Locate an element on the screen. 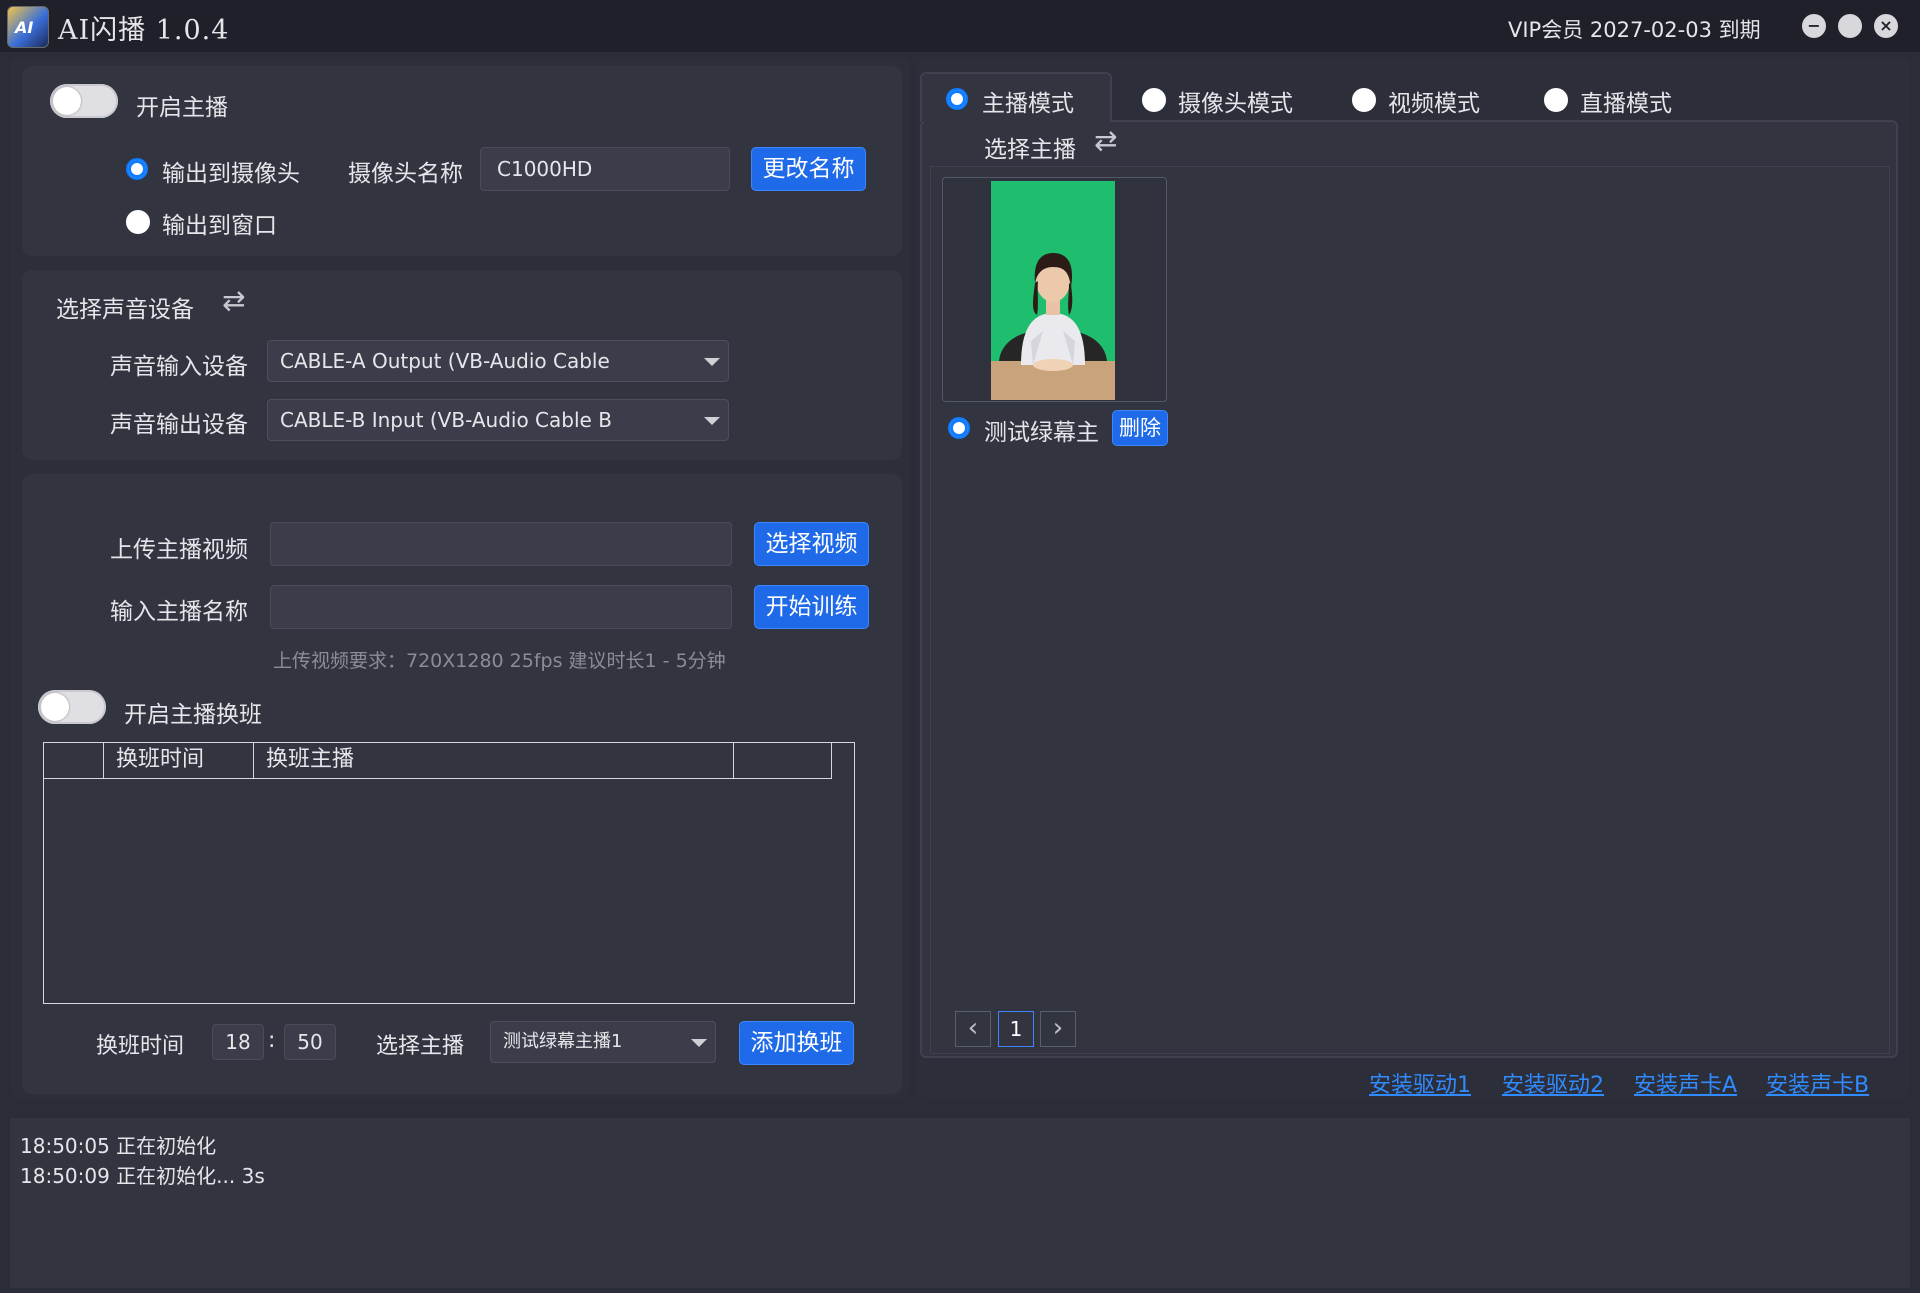 The width and height of the screenshot is (1920, 1293). page-next-button: › is located at coordinates (1058, 1029).